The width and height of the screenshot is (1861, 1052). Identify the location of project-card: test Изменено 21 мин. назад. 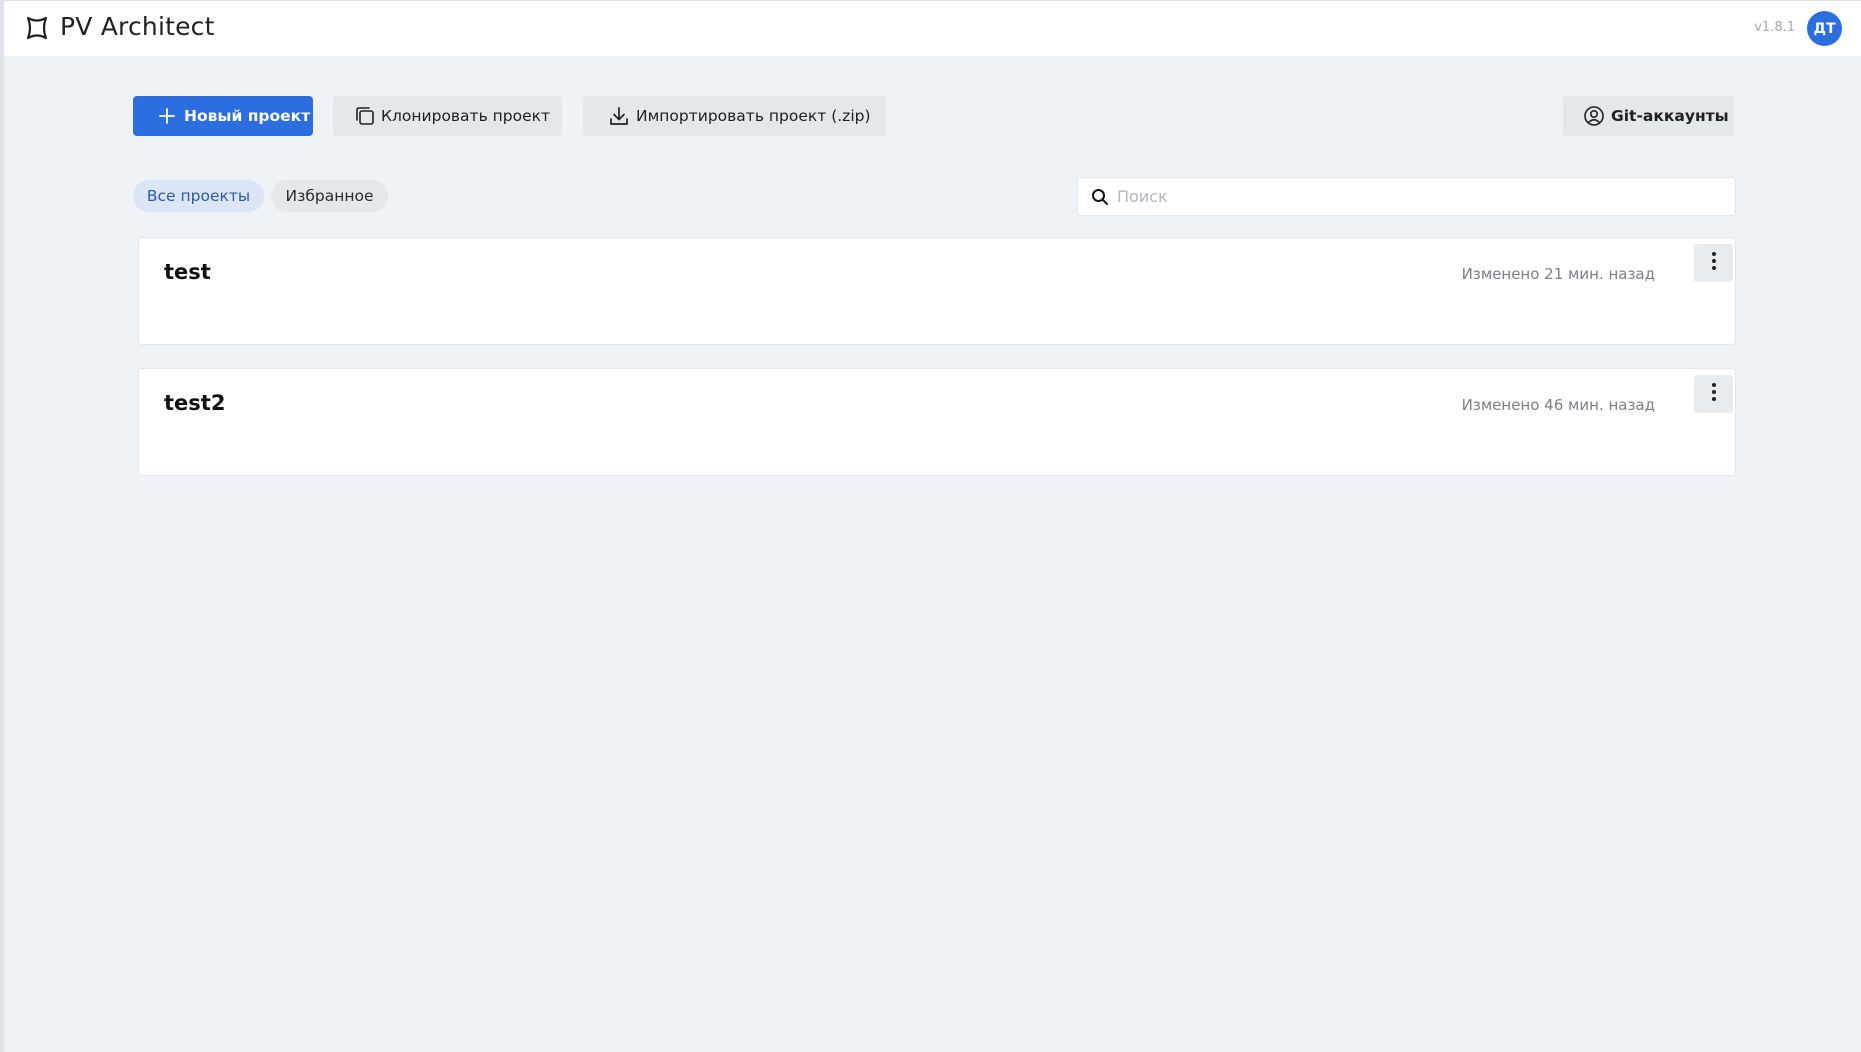
(937, 291).